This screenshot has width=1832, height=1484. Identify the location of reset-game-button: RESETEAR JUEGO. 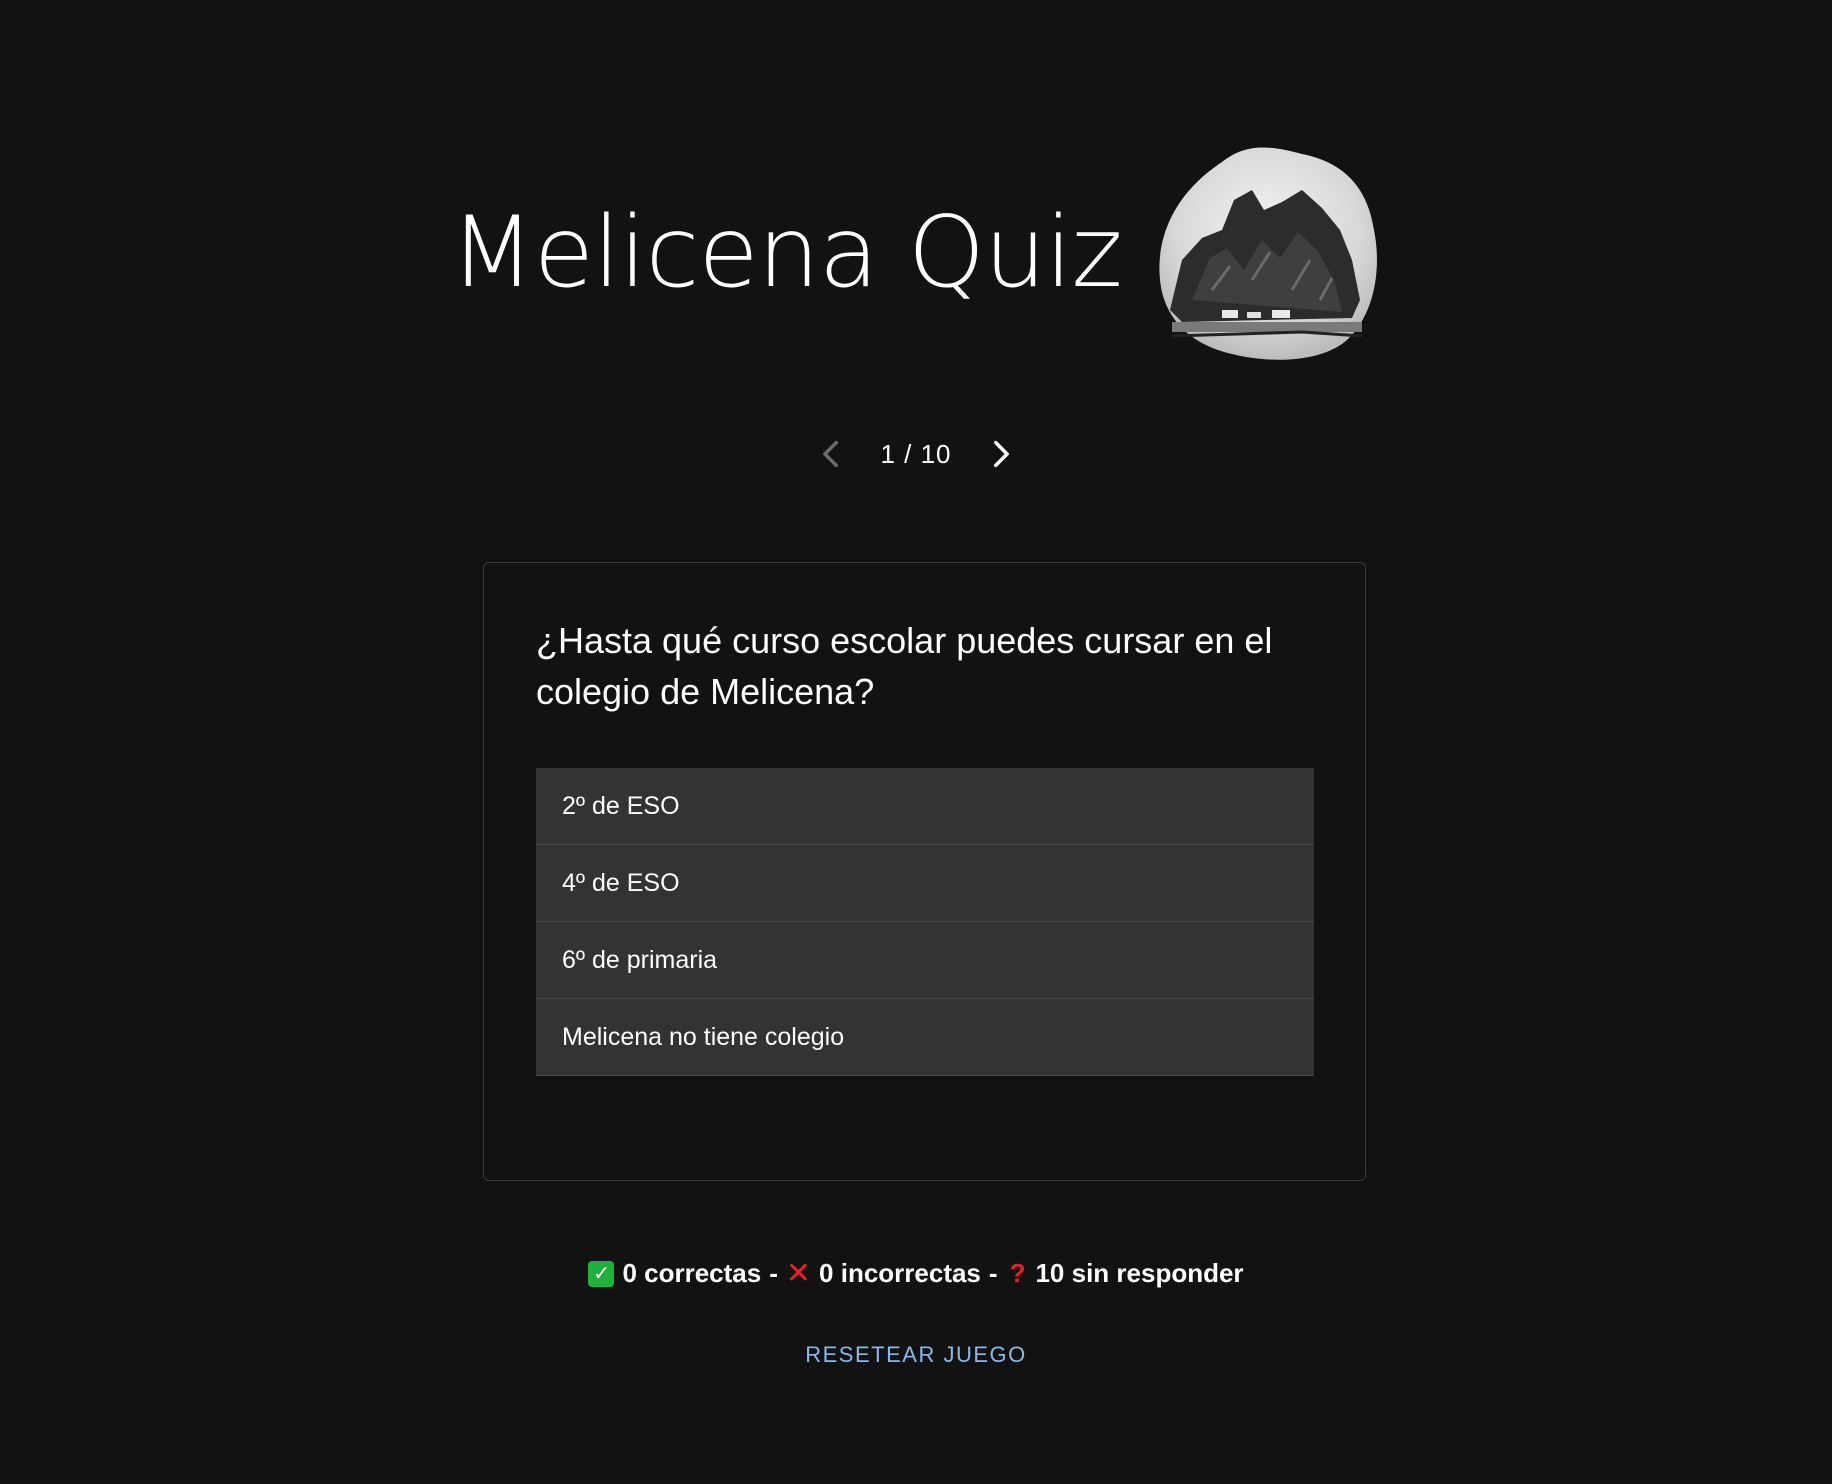
(915, 1355).